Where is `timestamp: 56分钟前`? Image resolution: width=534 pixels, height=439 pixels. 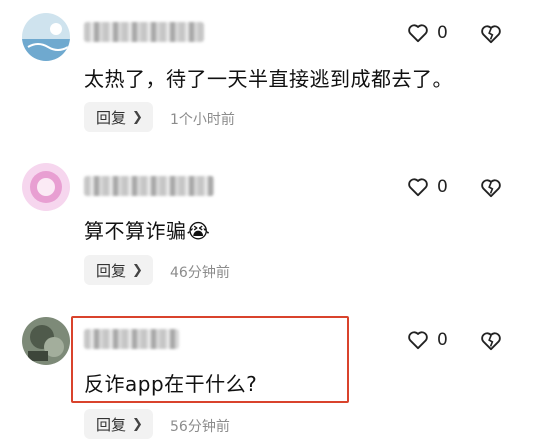 timestamp: 56分钟前 is located at coordinates (200, 427).